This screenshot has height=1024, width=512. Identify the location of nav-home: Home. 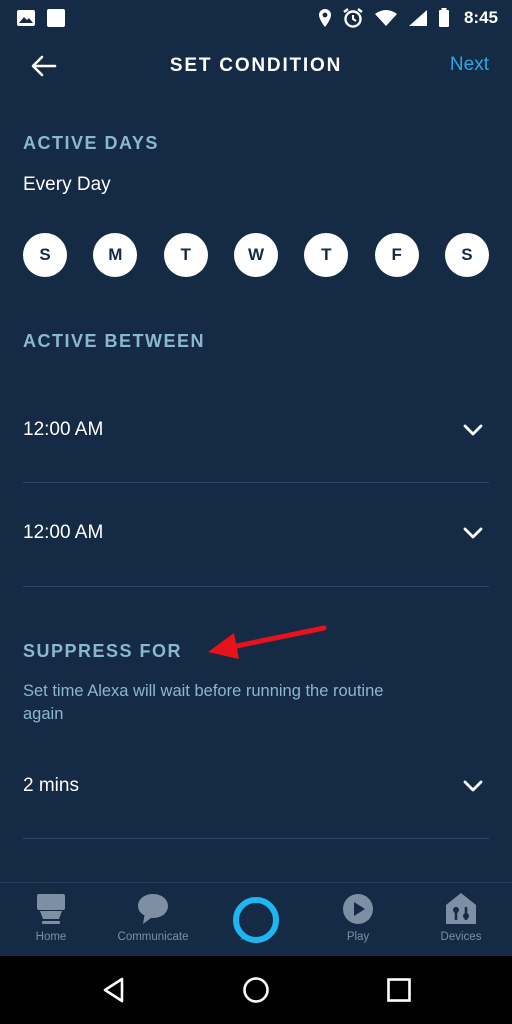
(51, 917).